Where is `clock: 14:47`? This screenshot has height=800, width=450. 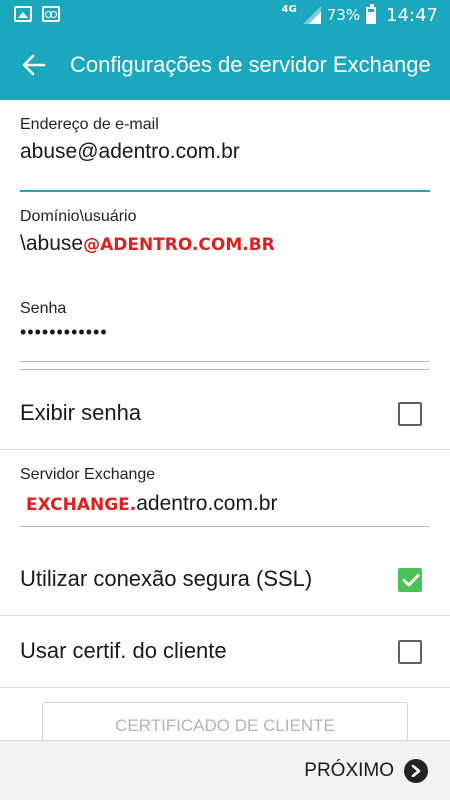 clock: 14:47 is located at coordinates (412, 15).